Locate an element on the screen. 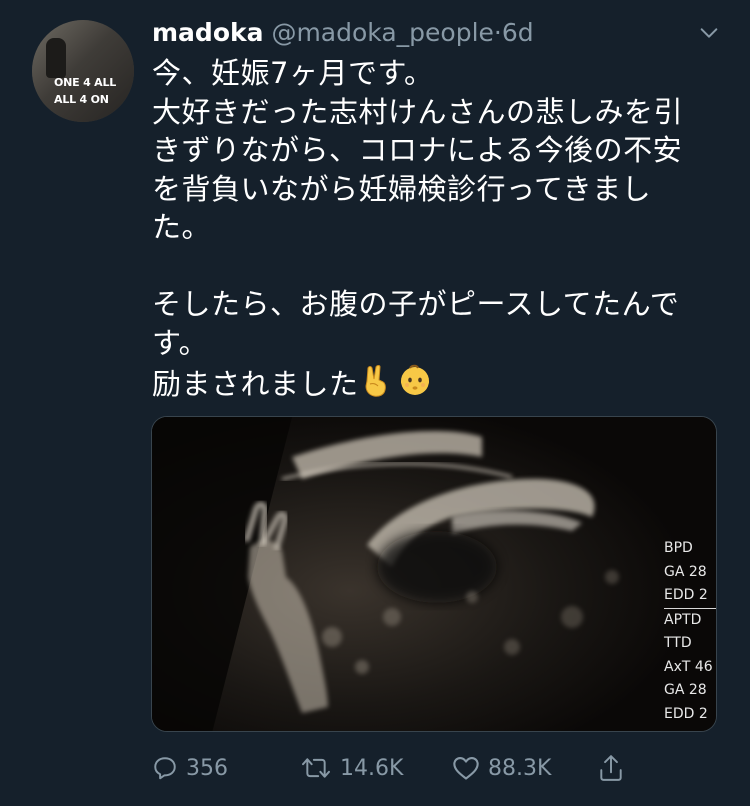  baby-emoji-icon is located at coordinates (414, 379).